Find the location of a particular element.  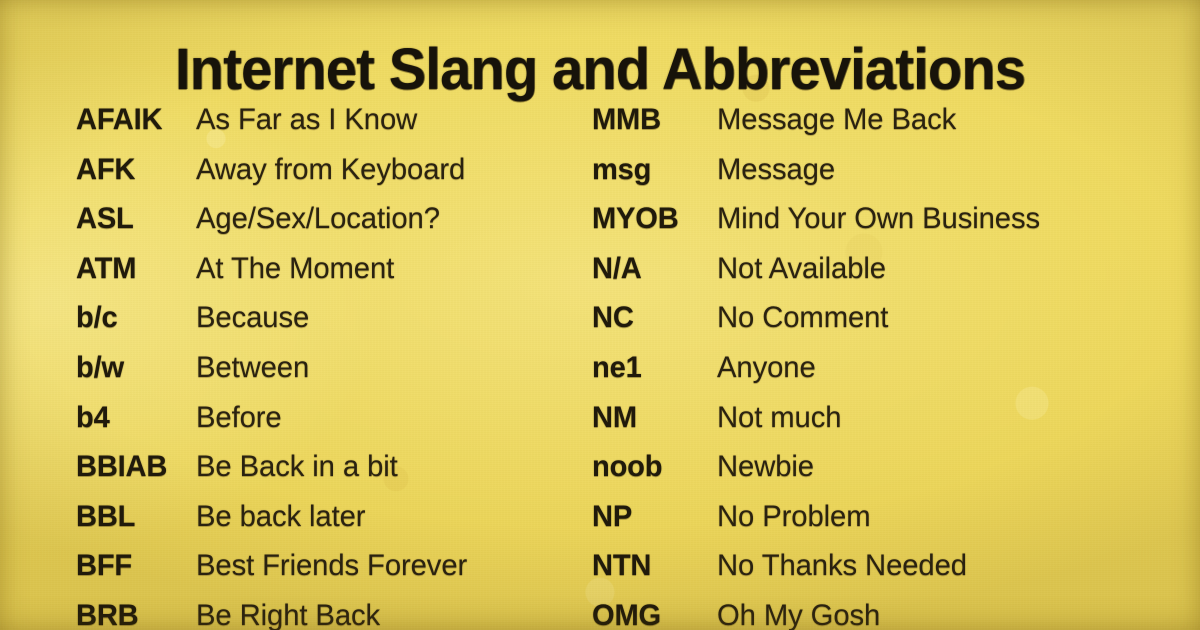

abbreviation-row: ASL Age/Sex/Location? is located at coordinates (328, 227).